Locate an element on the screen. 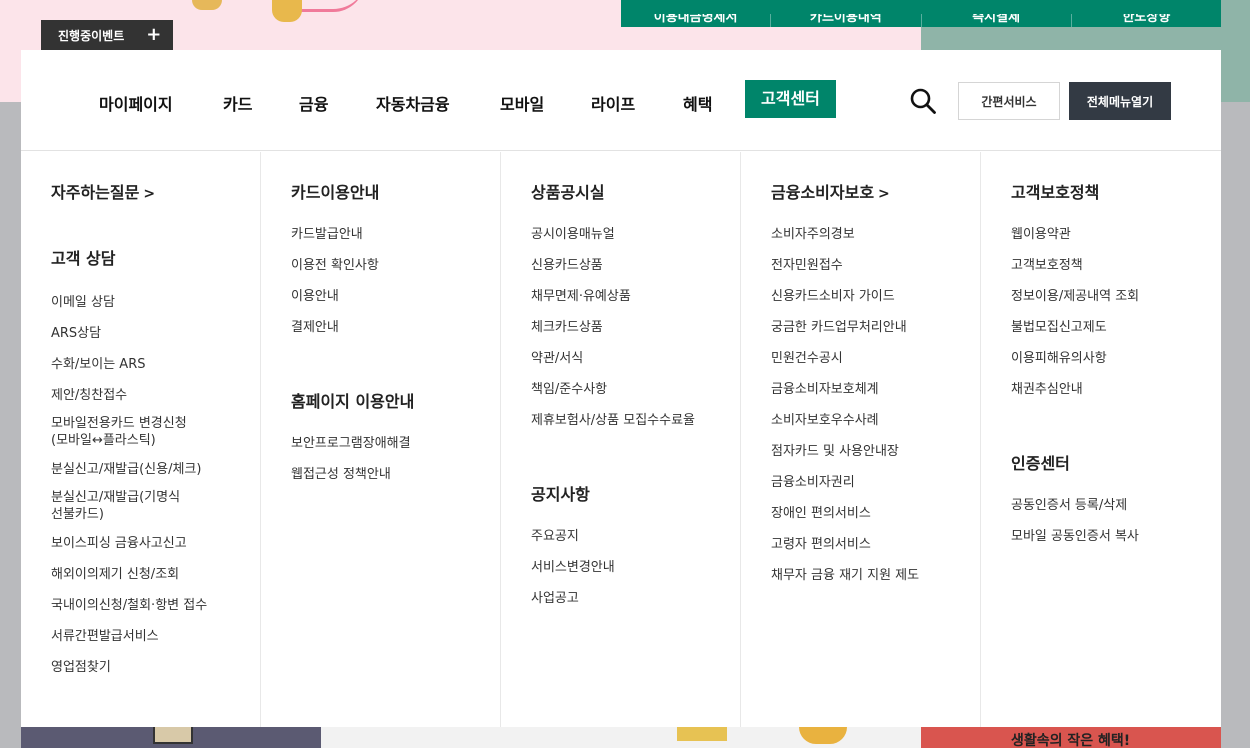  menu-link: 채권추심안내 is located at coordinates (1075, 389).